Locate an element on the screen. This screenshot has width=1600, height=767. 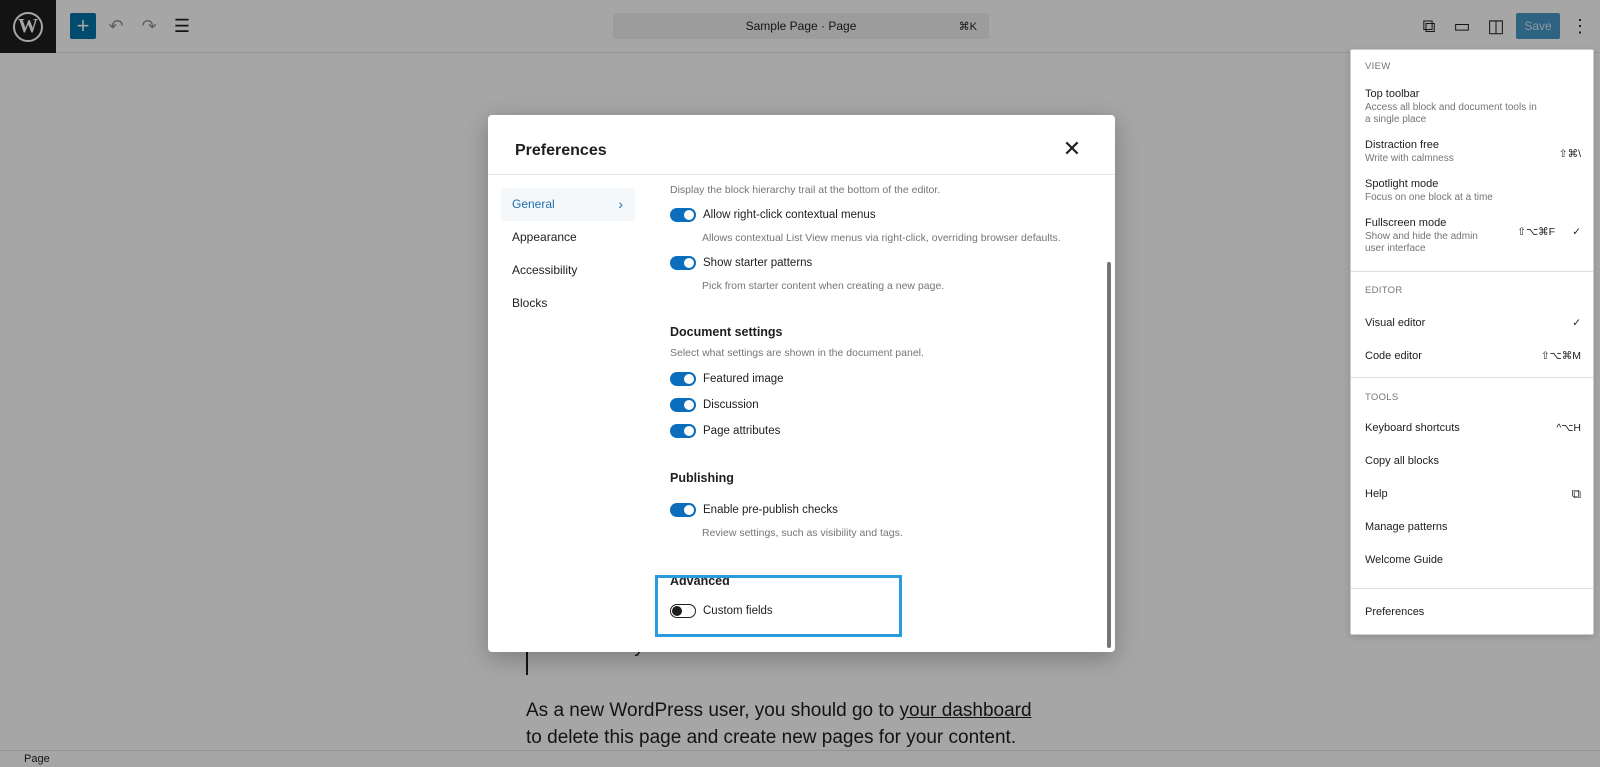
help-label: Help is located at coordinates (1376, 494).